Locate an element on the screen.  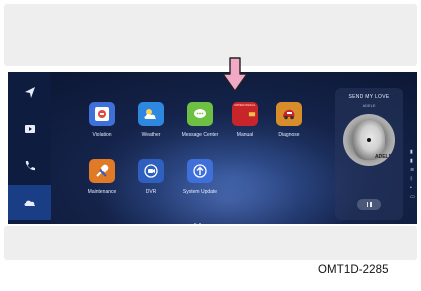
bluetooth-icon: ᛒ is located at coordinates (412, 179).